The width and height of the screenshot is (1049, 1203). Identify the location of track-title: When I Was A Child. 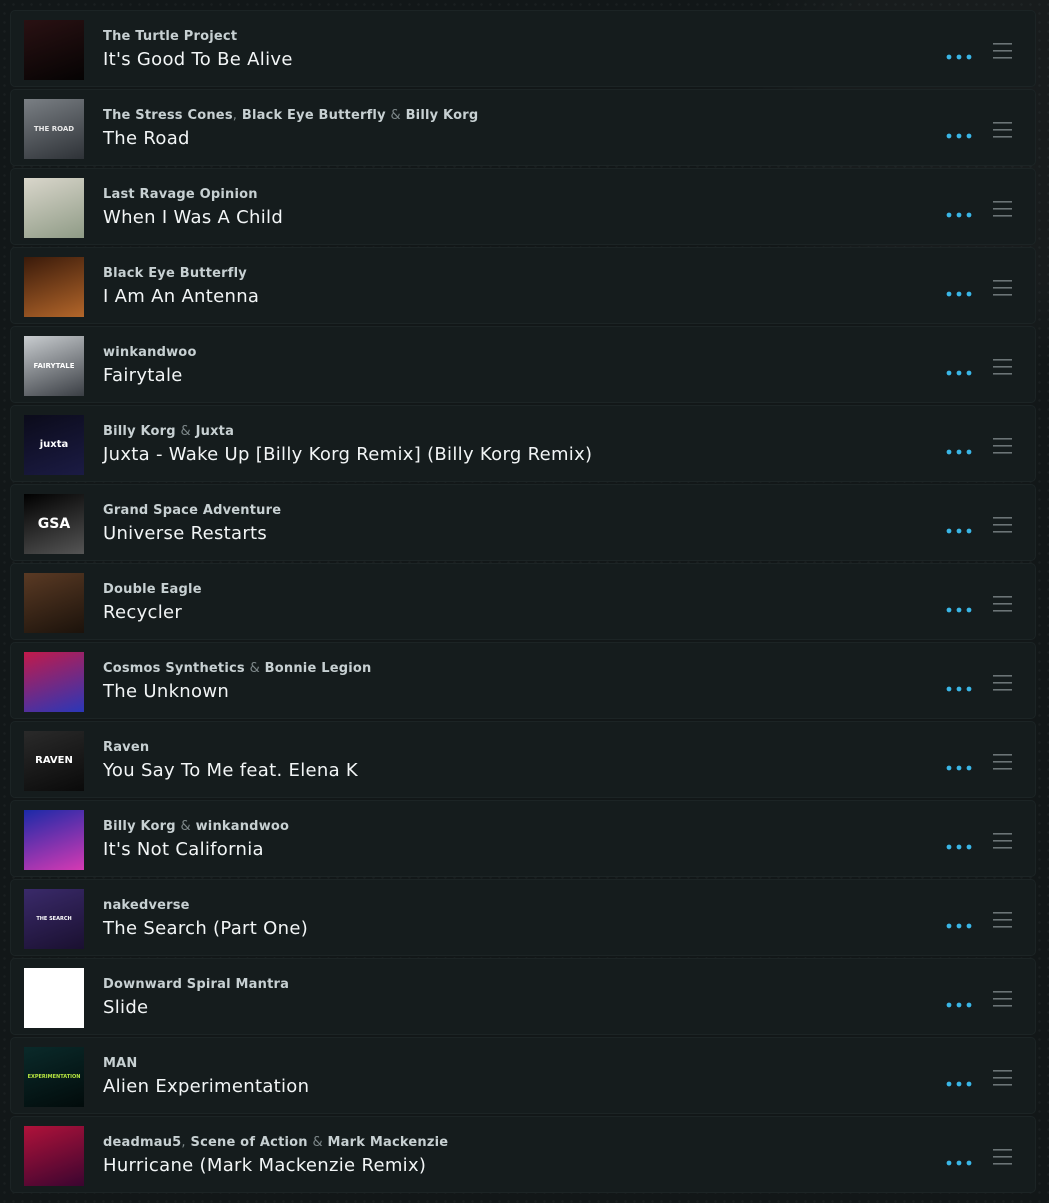
(509, 218).